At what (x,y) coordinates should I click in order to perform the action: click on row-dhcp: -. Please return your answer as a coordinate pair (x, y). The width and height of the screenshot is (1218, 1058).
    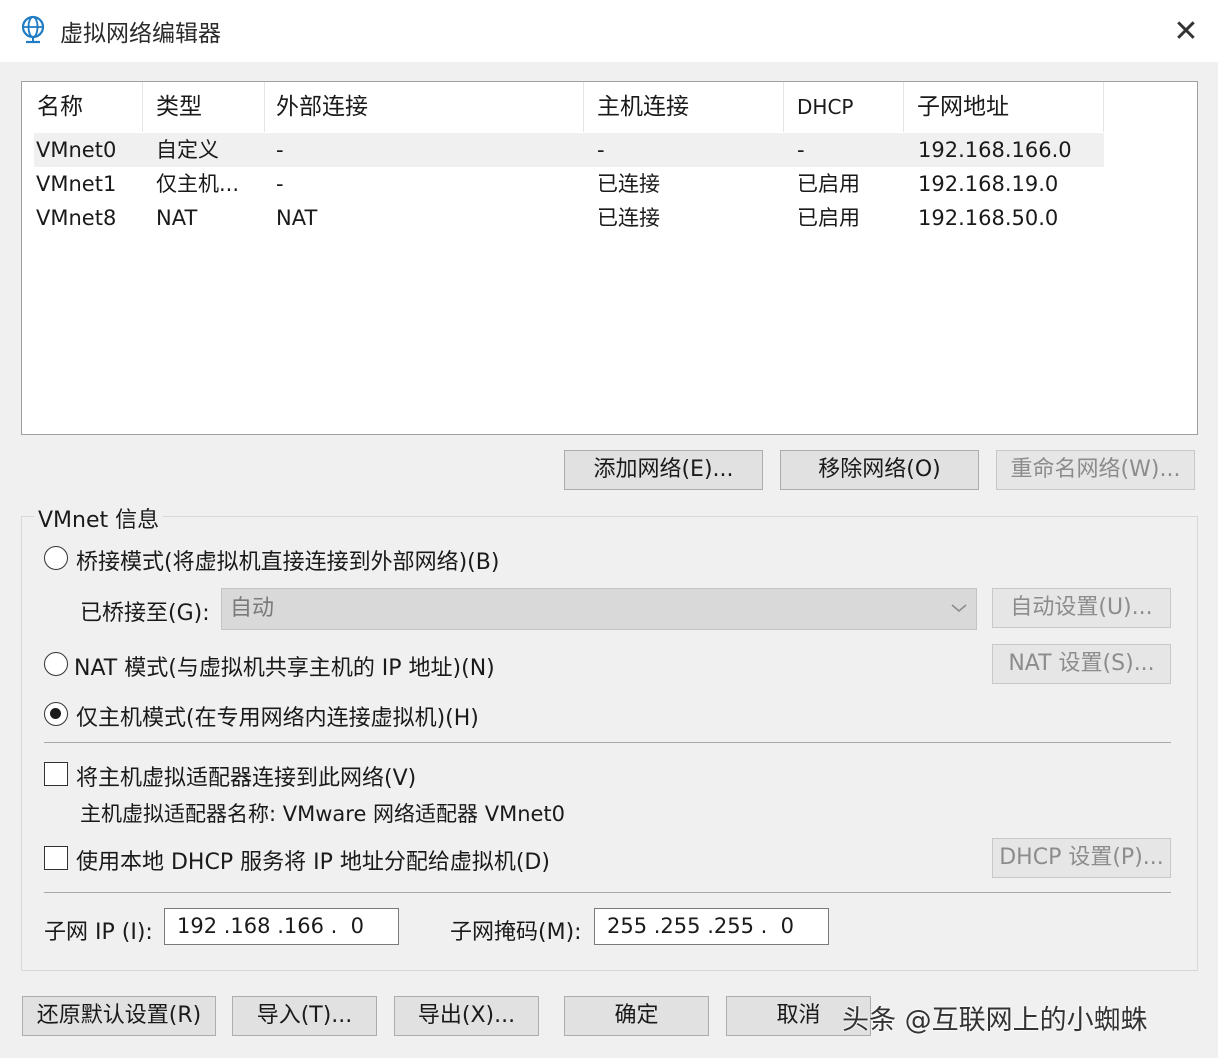
    Looking at the image, I should click on (801, 150).